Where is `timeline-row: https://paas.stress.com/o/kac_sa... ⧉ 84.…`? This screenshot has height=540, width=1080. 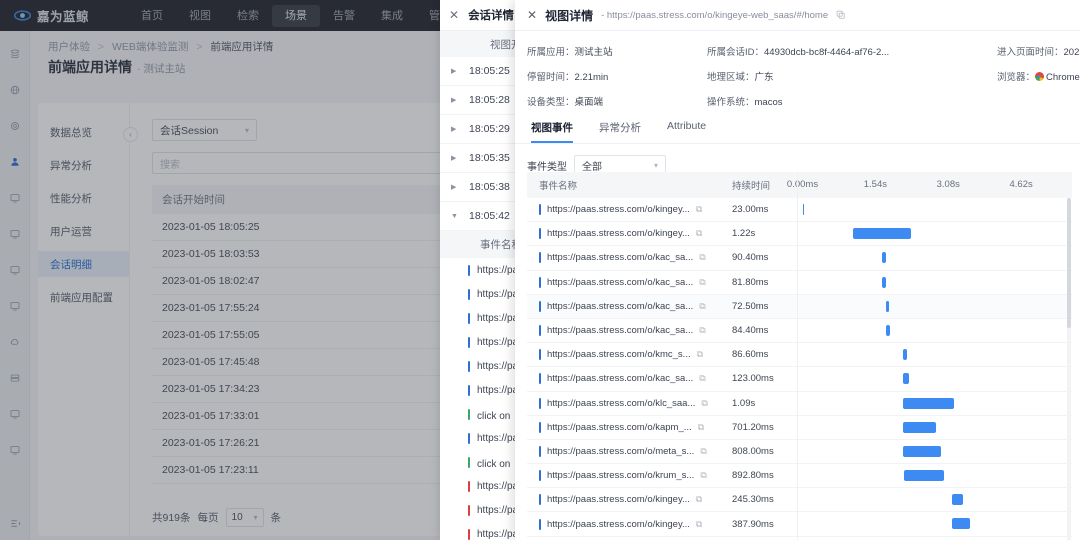 timeline-row: https://paas.stress.com/o/kac_sa... ⧉ 84.… is located at coordinates (799, 331).